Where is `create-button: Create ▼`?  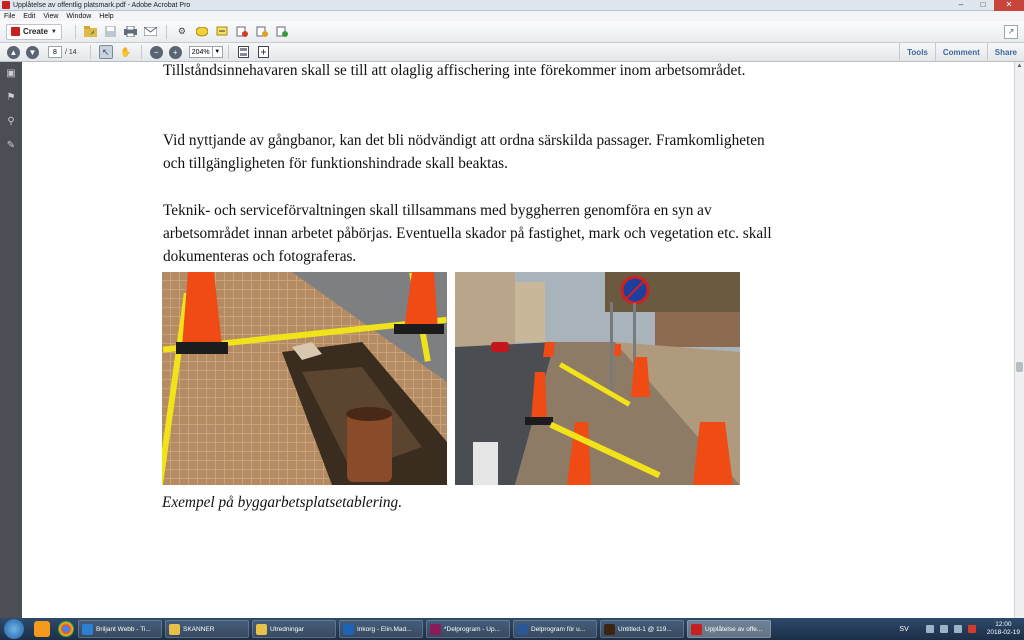
create-button: Create ▼ is located at coordinates (34, 31).